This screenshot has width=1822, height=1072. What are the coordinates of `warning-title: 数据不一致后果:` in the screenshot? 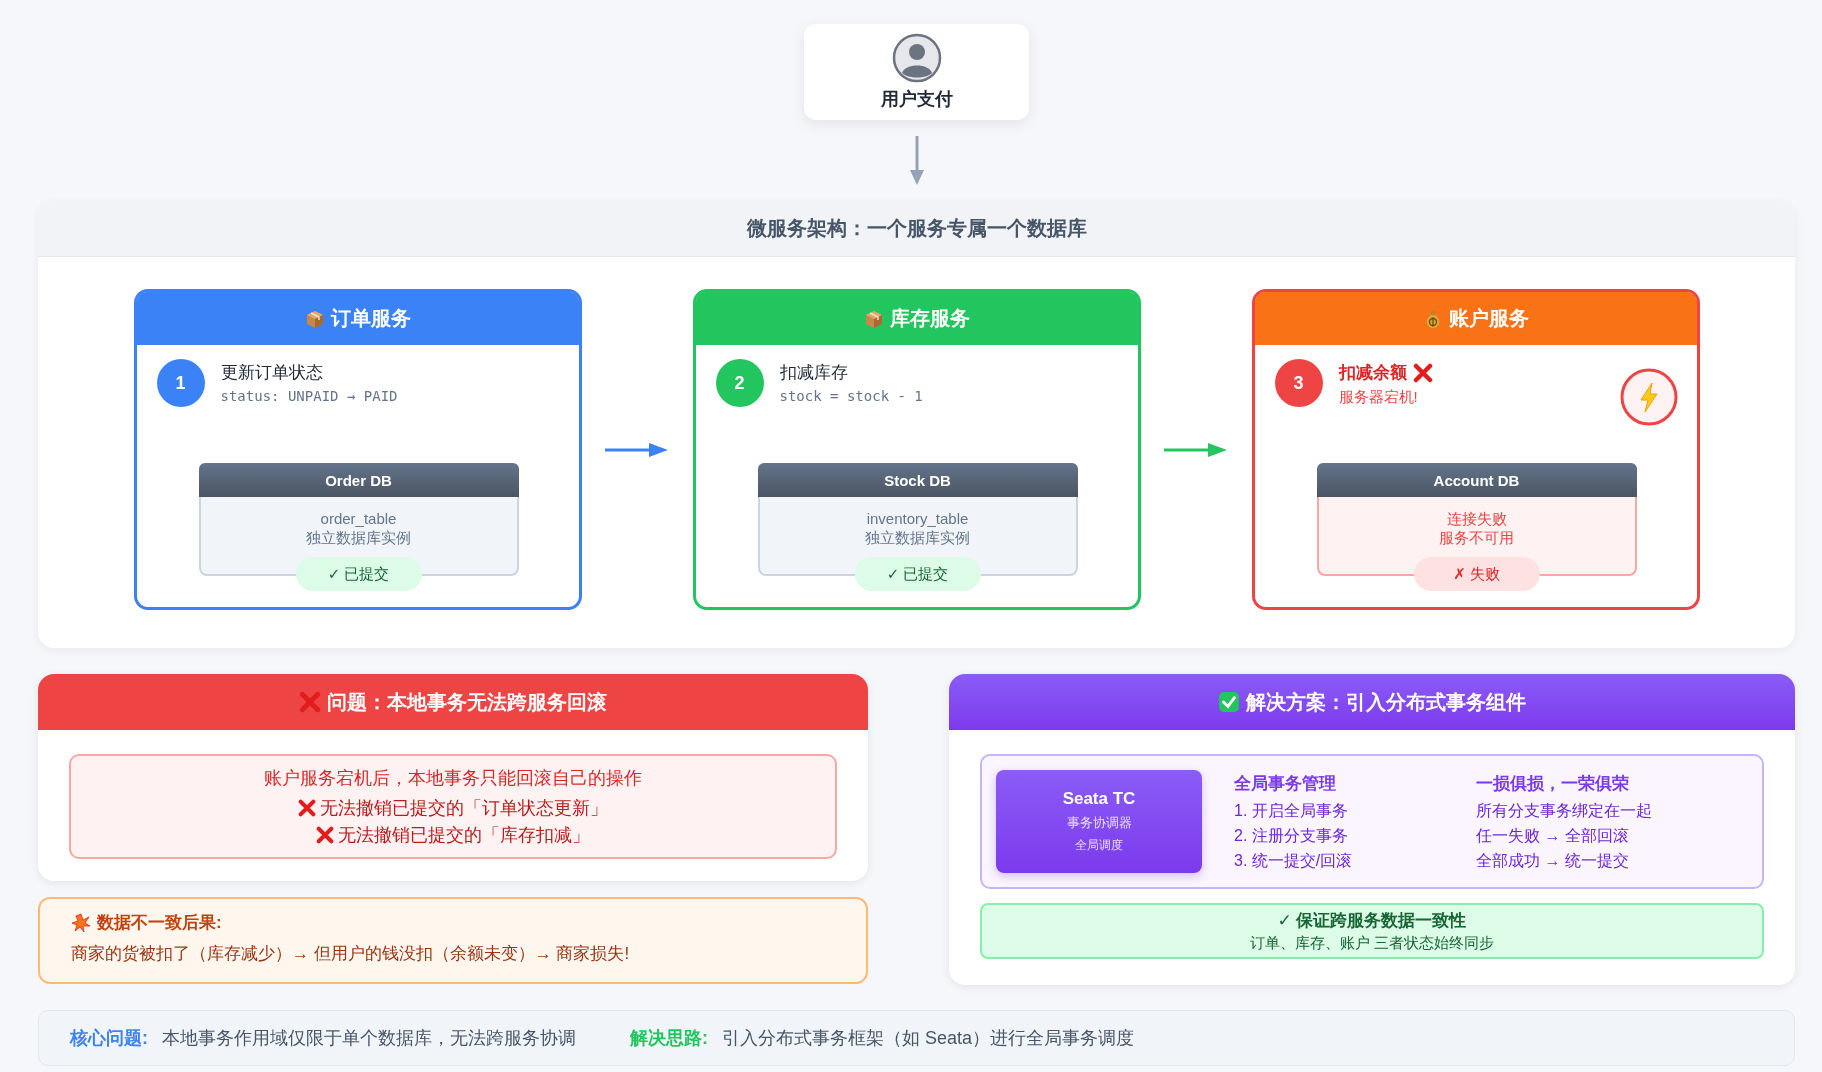 It's located at (159, 923).